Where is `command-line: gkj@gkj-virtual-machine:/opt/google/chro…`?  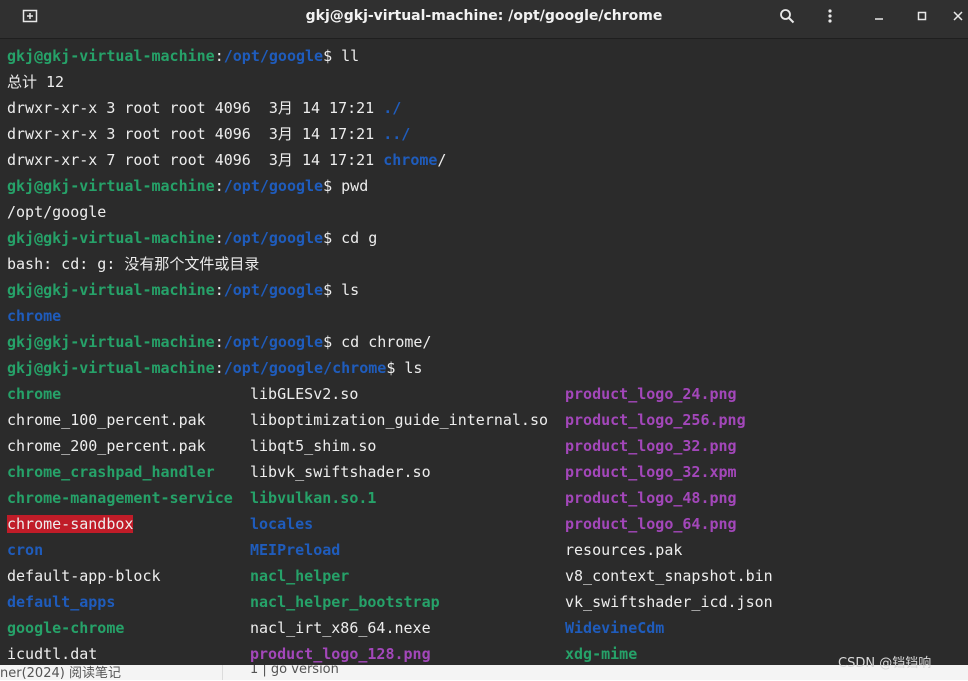 command-line: gkj@gkj-virtual-machine:/opt/google/chro… is located at coordinates (487, 368).